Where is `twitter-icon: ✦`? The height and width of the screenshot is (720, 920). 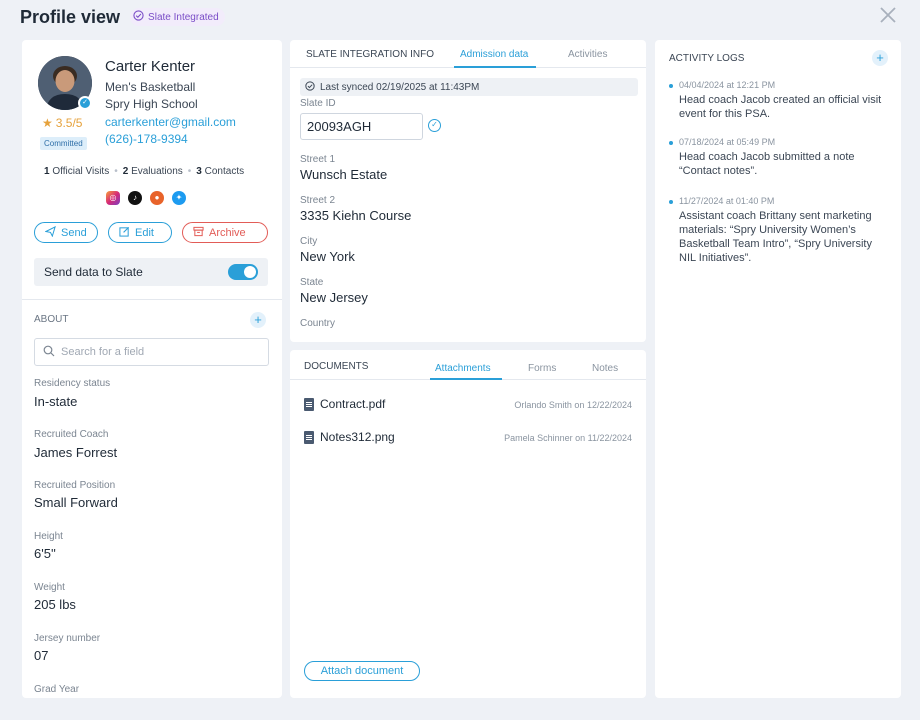
twitter-icon: ✦ is located at coordinates (179, 198).